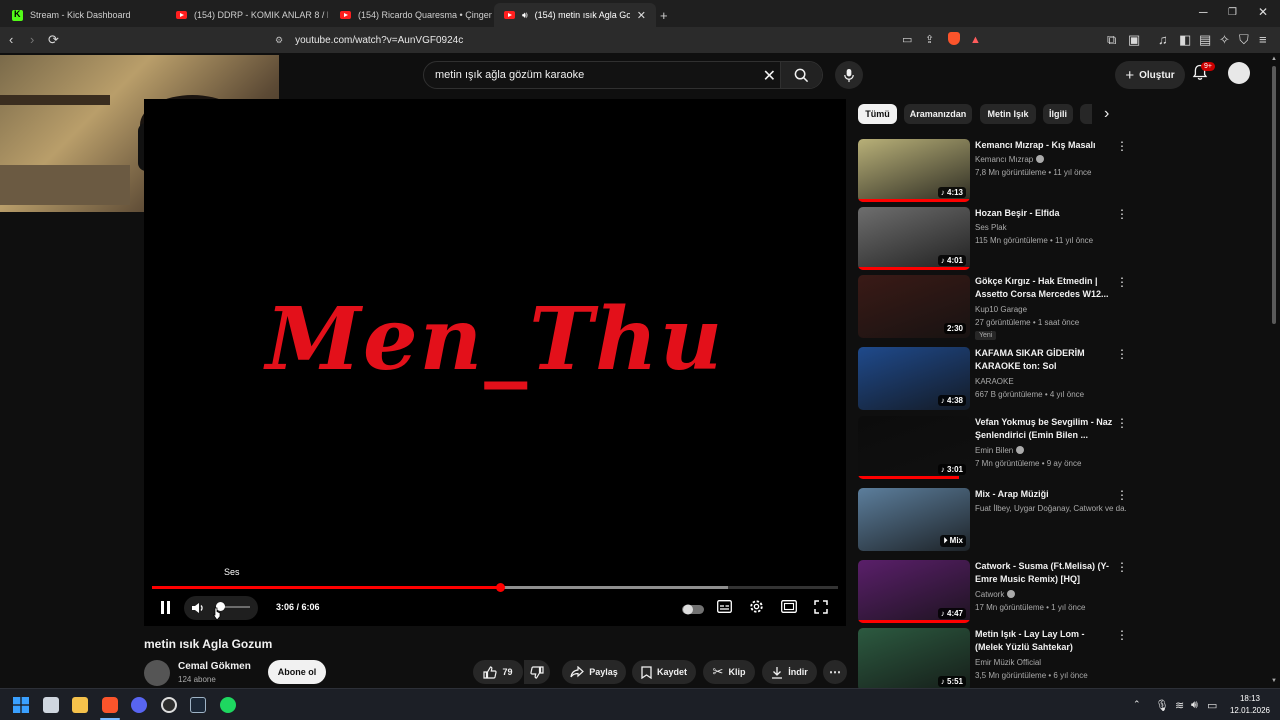  Describe the element at coordinates (1051, 309) in the screenshot. I see `recommended-channel: Kup10 Garage` at that location.